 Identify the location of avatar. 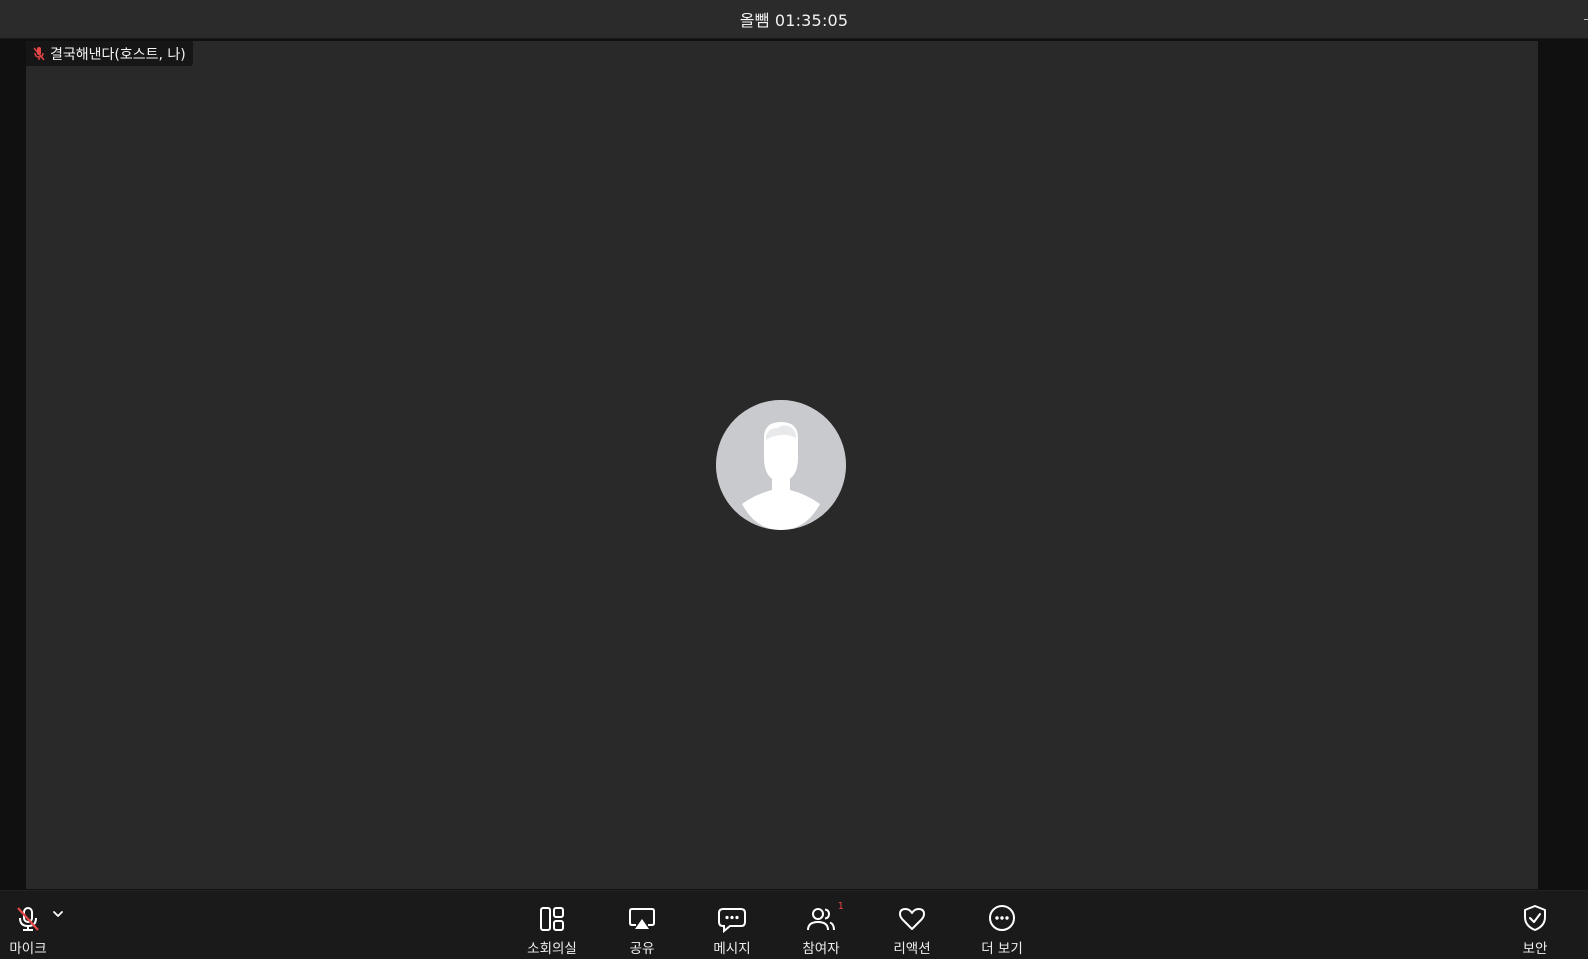
(781, 465).